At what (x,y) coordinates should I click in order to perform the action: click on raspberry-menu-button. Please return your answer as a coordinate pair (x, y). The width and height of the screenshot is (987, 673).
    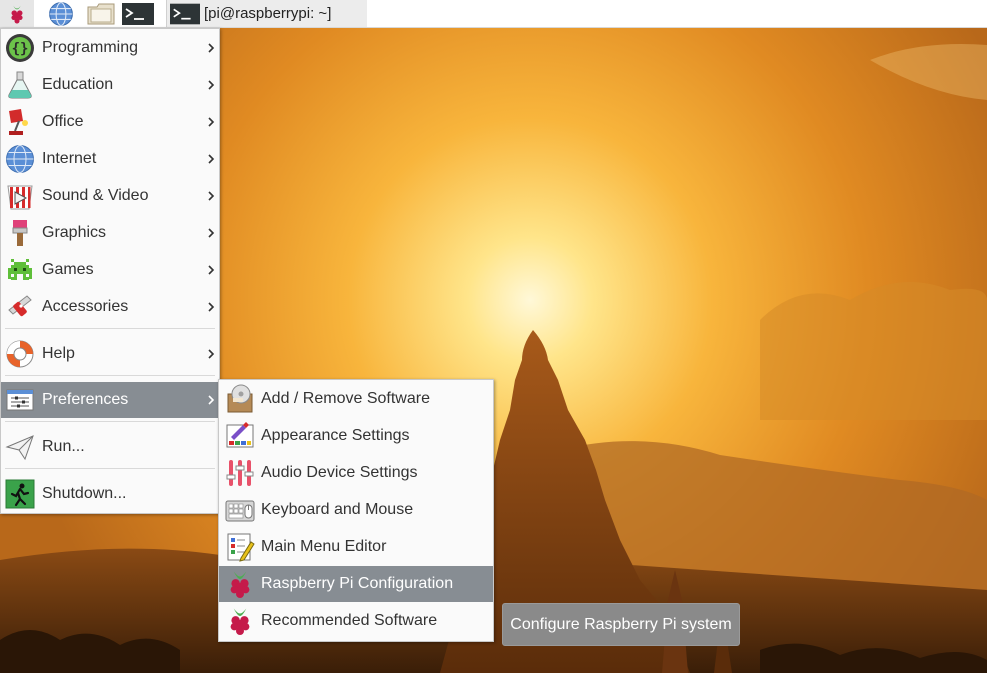
    Looking at the image, I should click on (17, 13).